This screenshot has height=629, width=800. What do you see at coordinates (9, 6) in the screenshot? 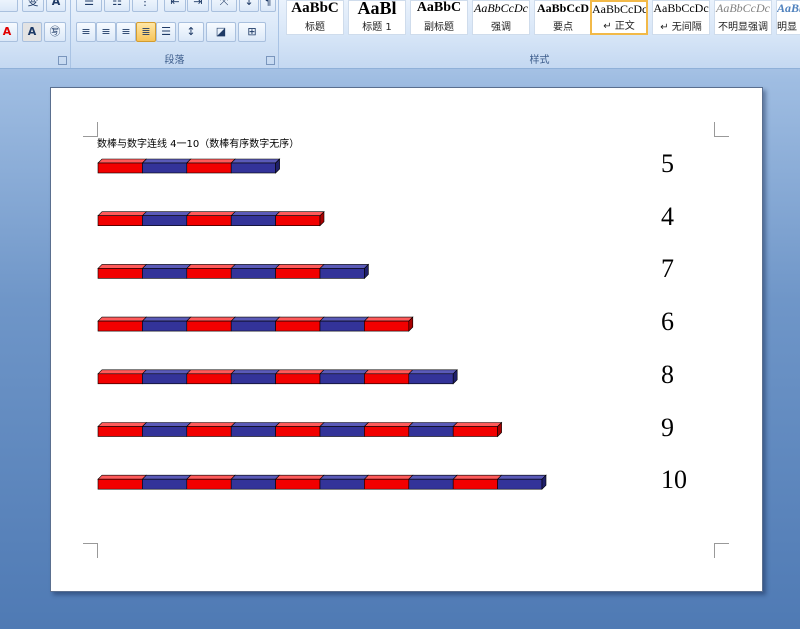
I see `change-case-button` at bounding box center [9, 6].